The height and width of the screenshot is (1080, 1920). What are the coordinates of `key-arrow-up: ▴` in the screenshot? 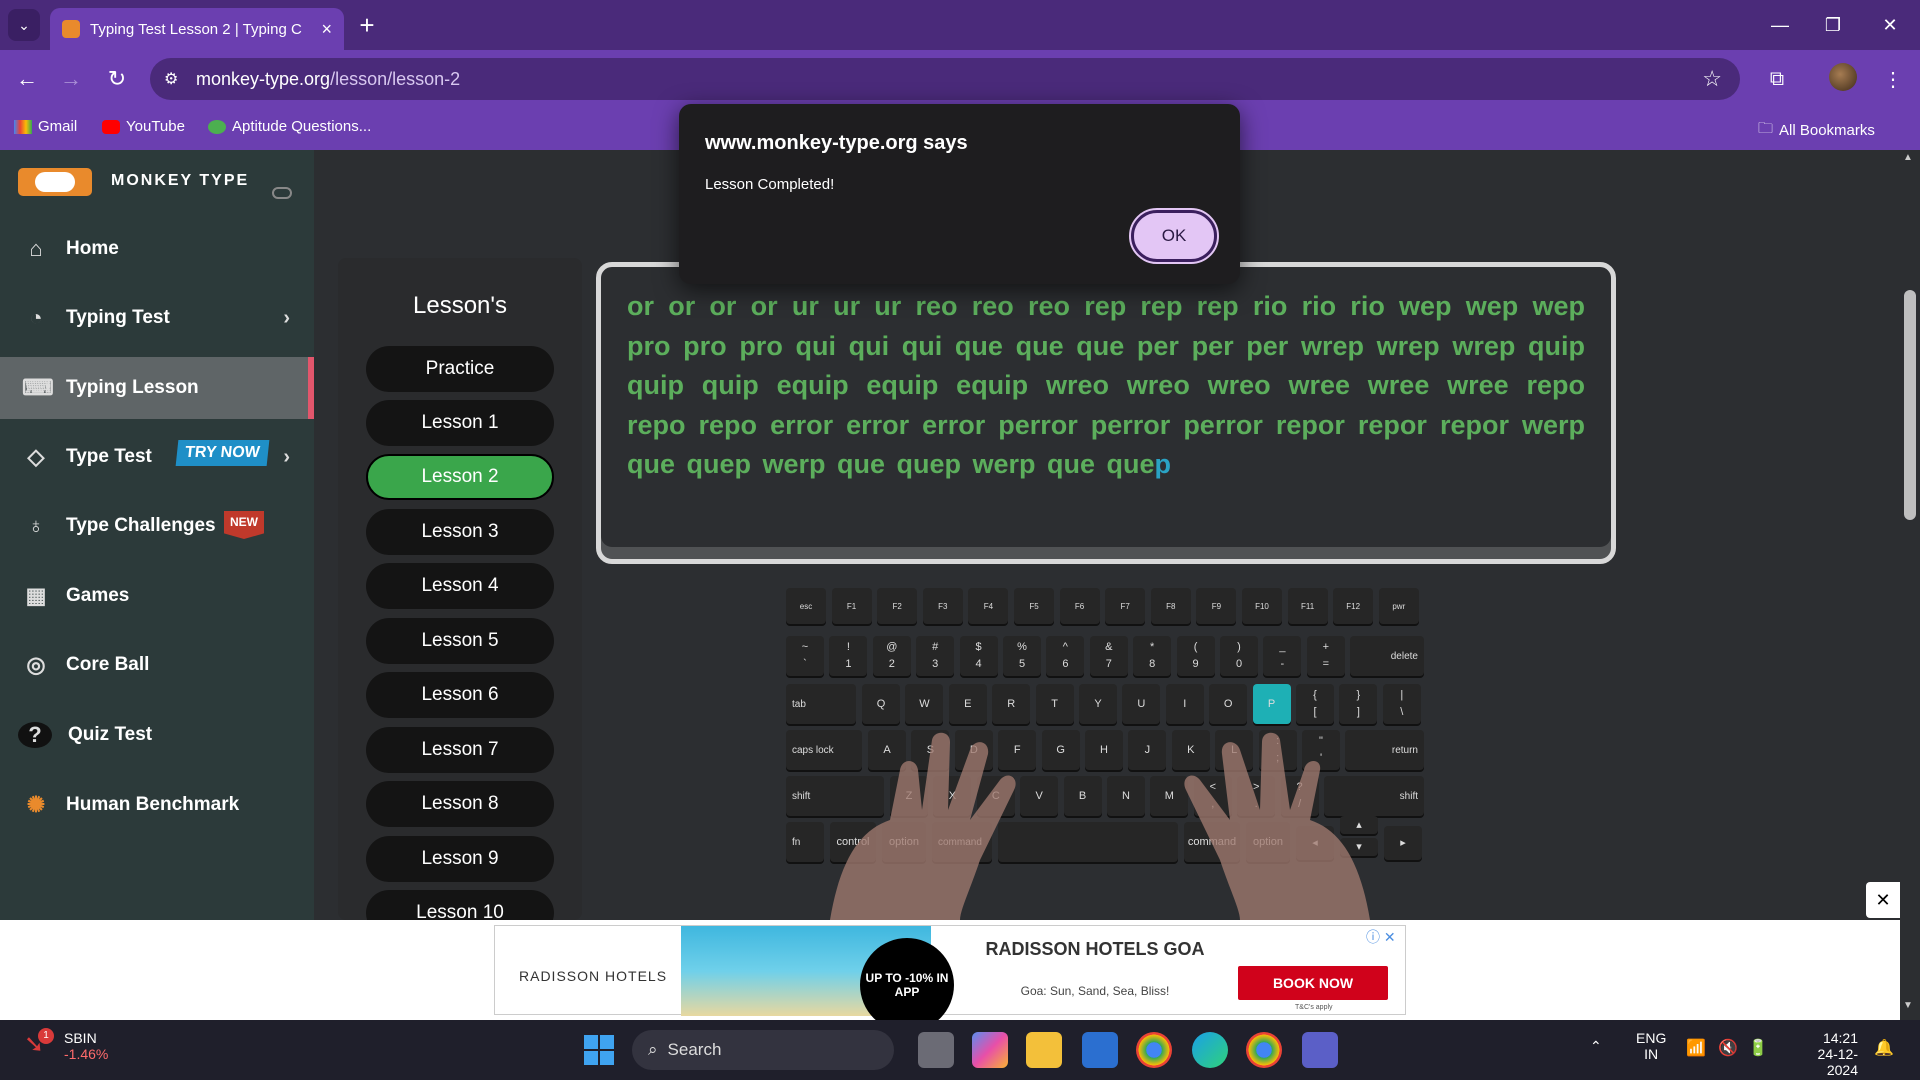 It's located at (1359, 825).